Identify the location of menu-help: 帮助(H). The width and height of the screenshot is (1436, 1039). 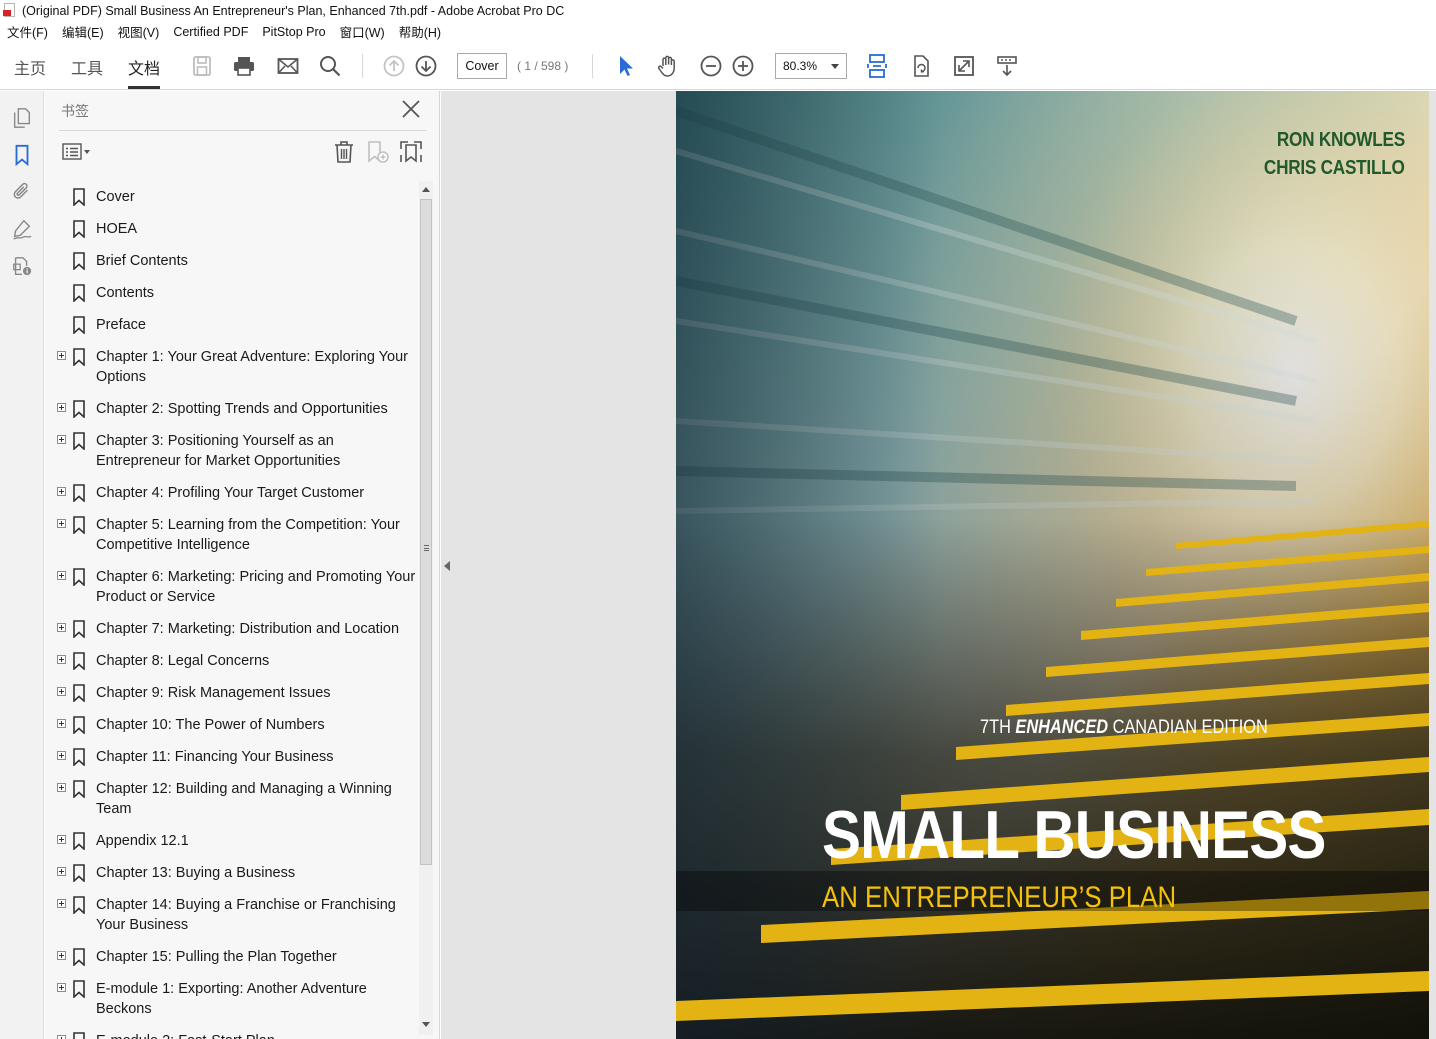
(420, 31).